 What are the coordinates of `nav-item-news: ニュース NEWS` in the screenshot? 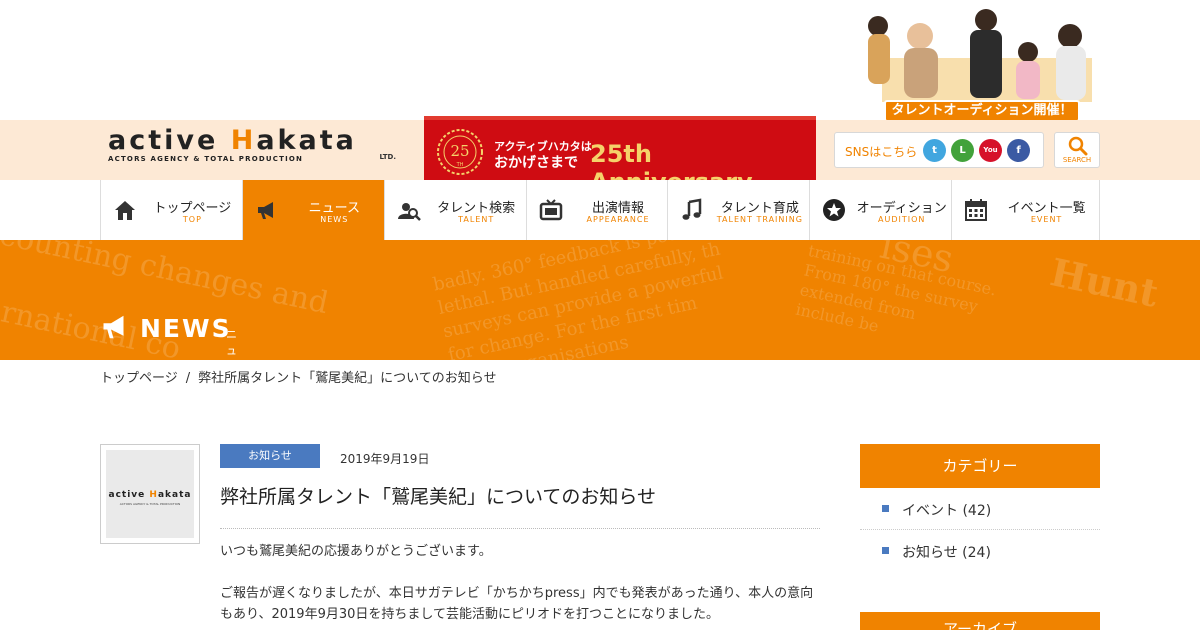 It's located at (313, 210).